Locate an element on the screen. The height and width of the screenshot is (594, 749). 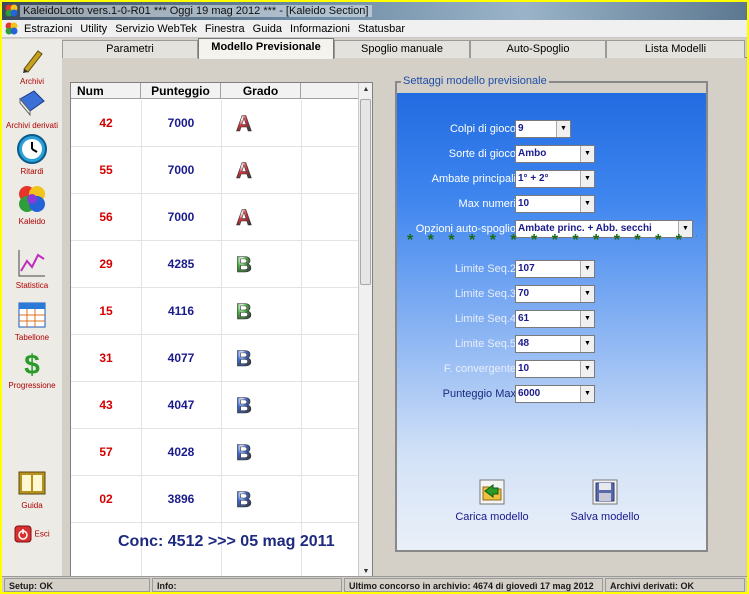
table-row: 31 4077 B is located at coordinates (215, 358).